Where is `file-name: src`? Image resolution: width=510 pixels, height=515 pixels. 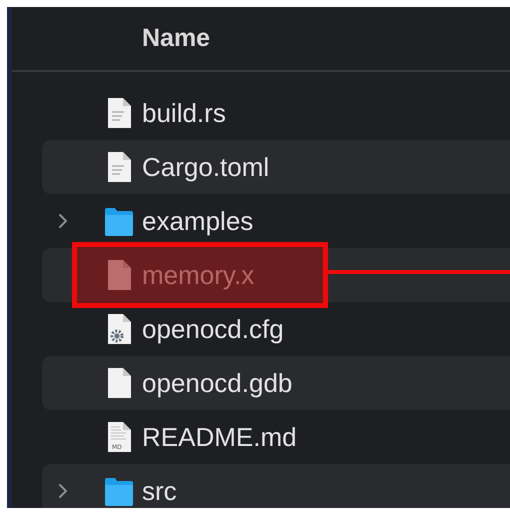 file-name: src is located at coordinates (159, 491).